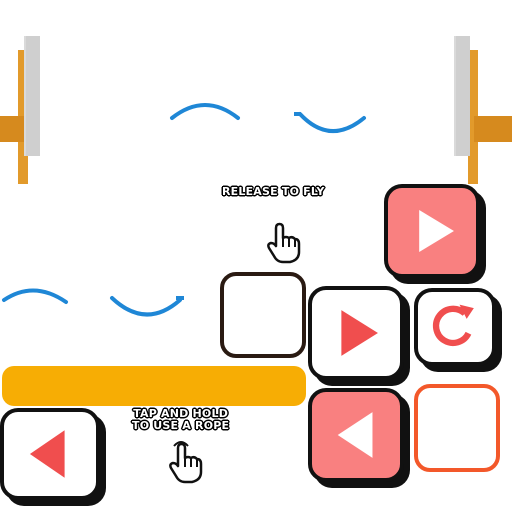 This screenshot has width=512, height=512. I want to click on right-post-arm, so click(493, 129).